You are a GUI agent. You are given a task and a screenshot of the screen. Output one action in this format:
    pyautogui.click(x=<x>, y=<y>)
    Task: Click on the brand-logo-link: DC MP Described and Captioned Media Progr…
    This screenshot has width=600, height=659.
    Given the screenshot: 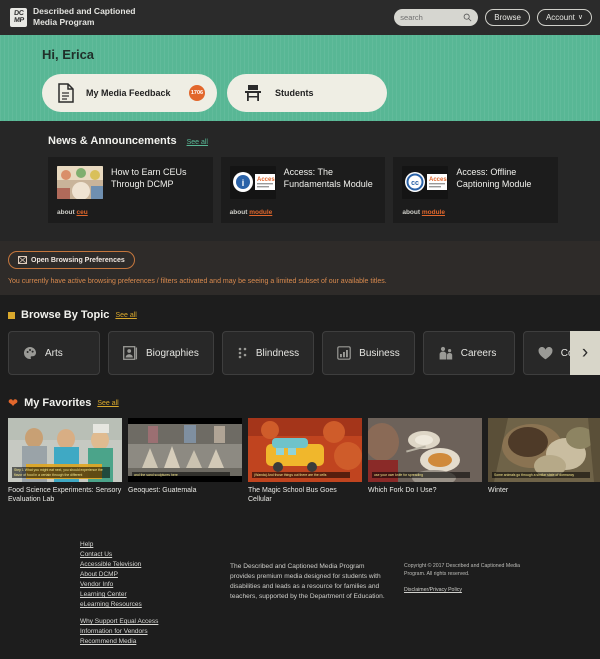 What is the action you would take?
    pyautogui.click(x=73, y=17)
    